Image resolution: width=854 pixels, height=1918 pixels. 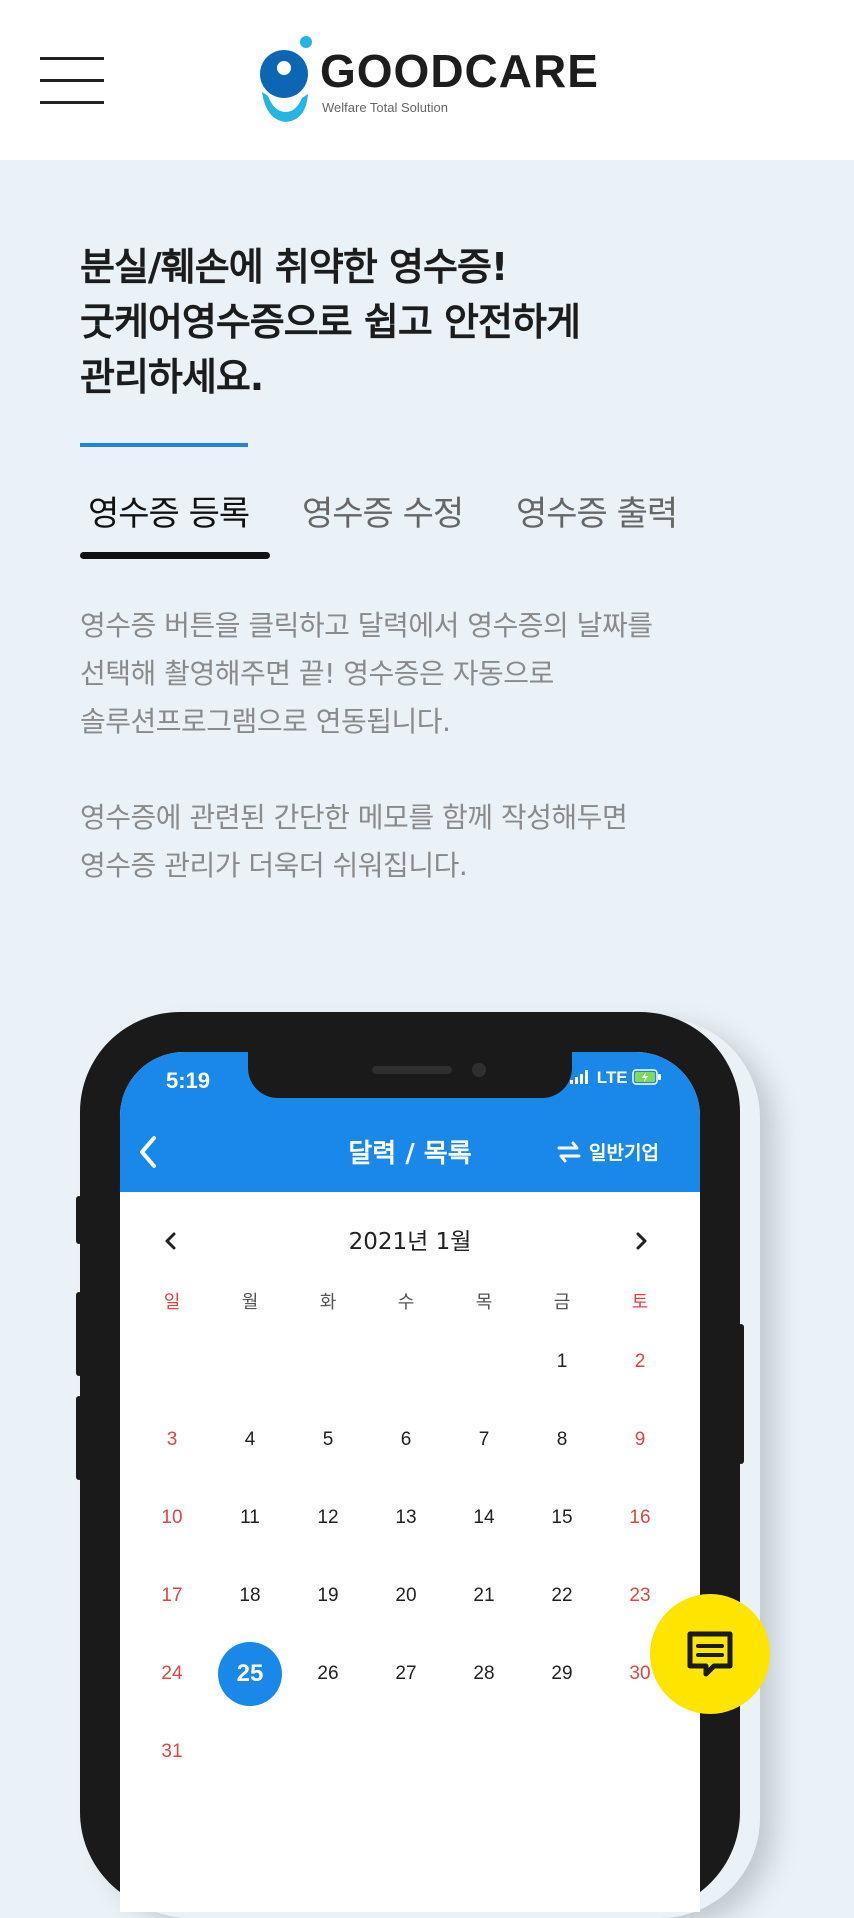 I want to click on calendar-day: 27, so click(x=406, y=1674).